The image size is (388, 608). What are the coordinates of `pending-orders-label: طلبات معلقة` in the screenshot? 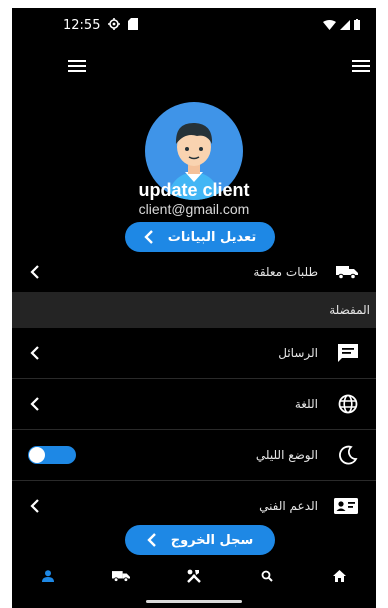 It's located at (285, 272).